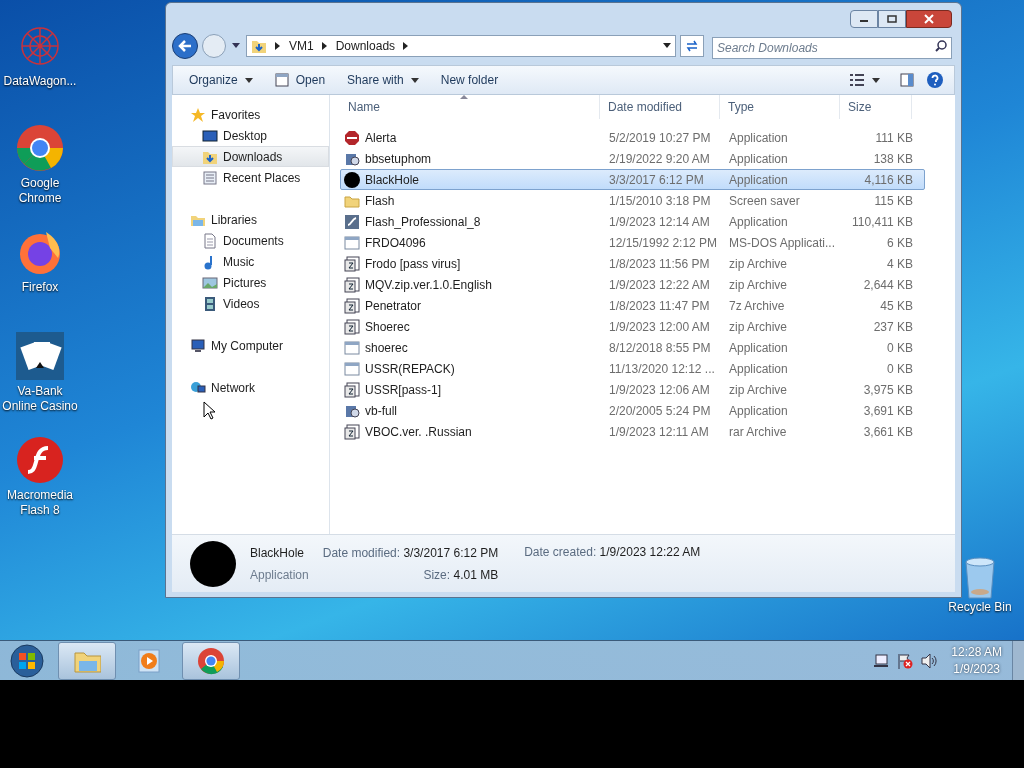 This screenshot has height=768, width=1024. What do you see at coordinates (659, 306) in the screenshot?
I see `date-cell-text: 1/8/2023 11:47 PM` at bounding box center [659, 306].